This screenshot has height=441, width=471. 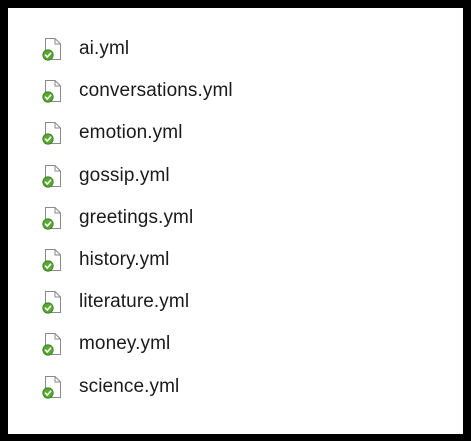 I want to click on file-item-money: money.yml, so click(x=137, y=344).